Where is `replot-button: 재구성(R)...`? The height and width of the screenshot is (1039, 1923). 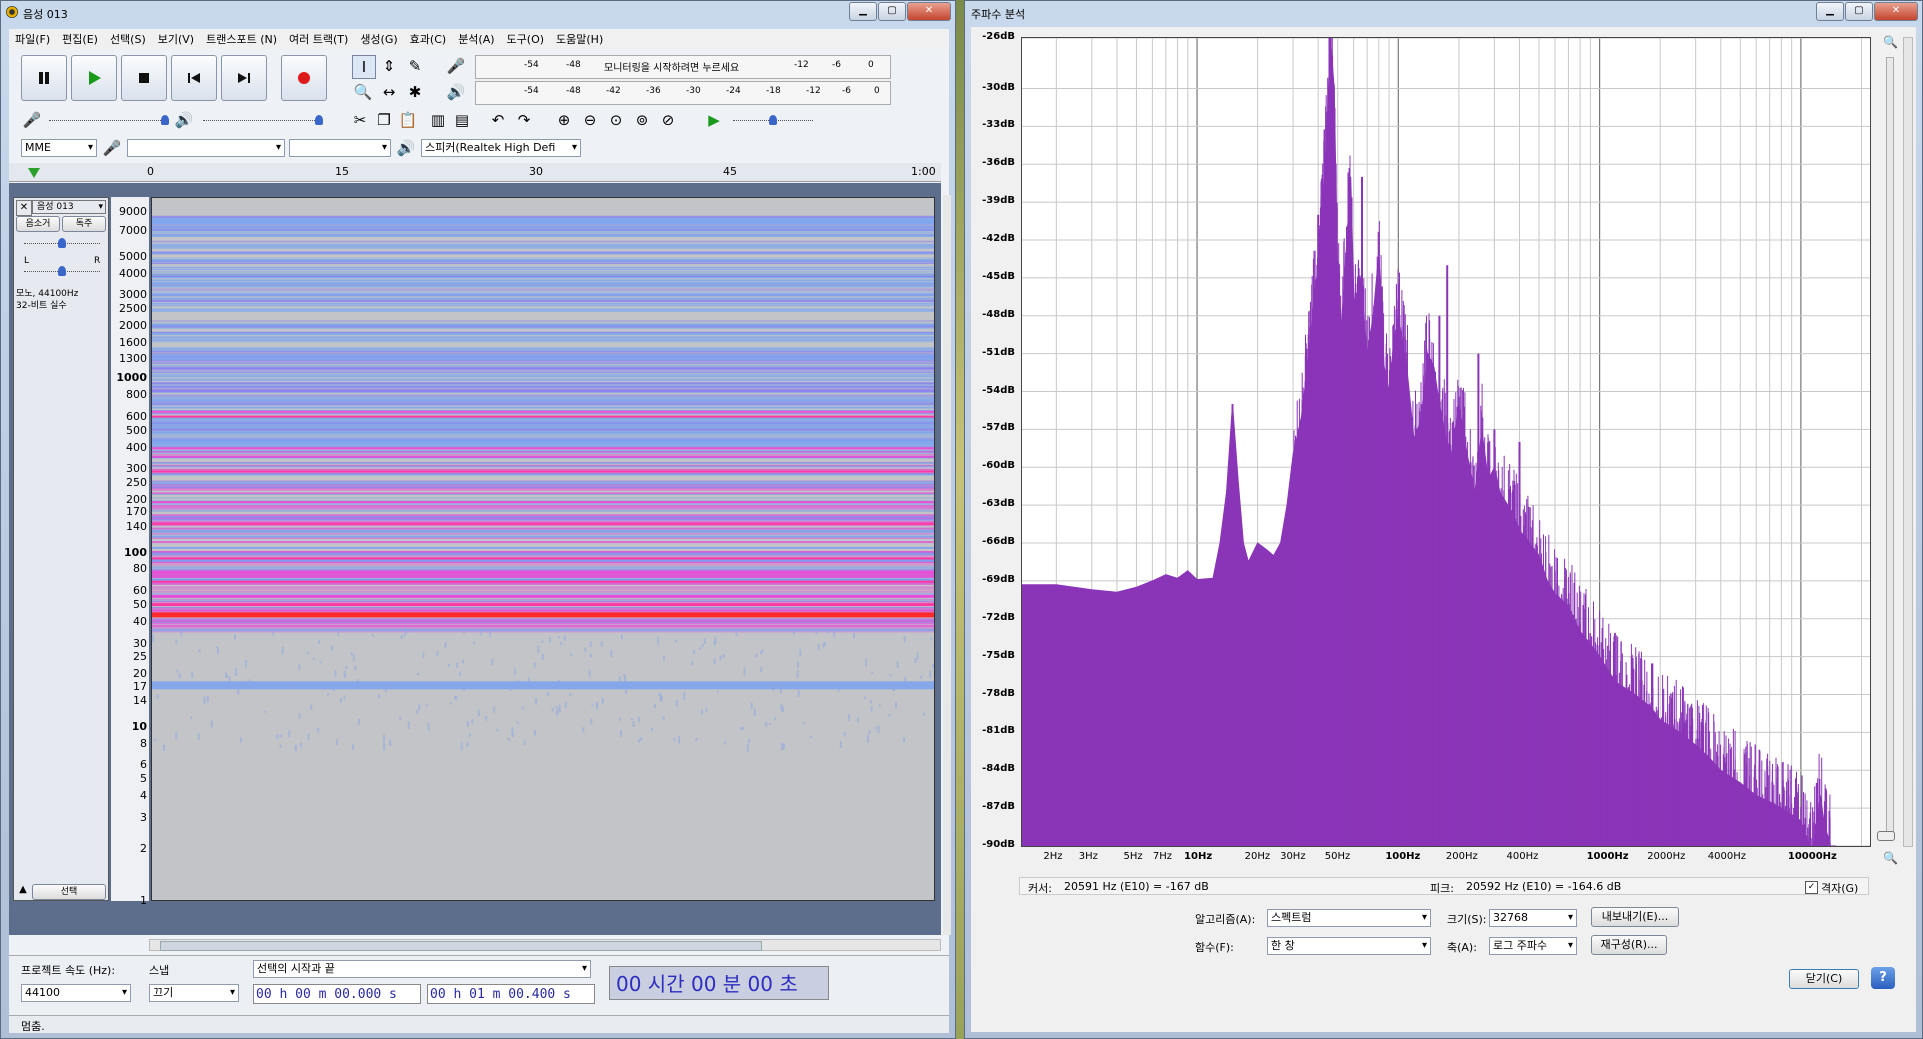
replot-button: 재구성(R)... is located at coordinates (1629, 945).